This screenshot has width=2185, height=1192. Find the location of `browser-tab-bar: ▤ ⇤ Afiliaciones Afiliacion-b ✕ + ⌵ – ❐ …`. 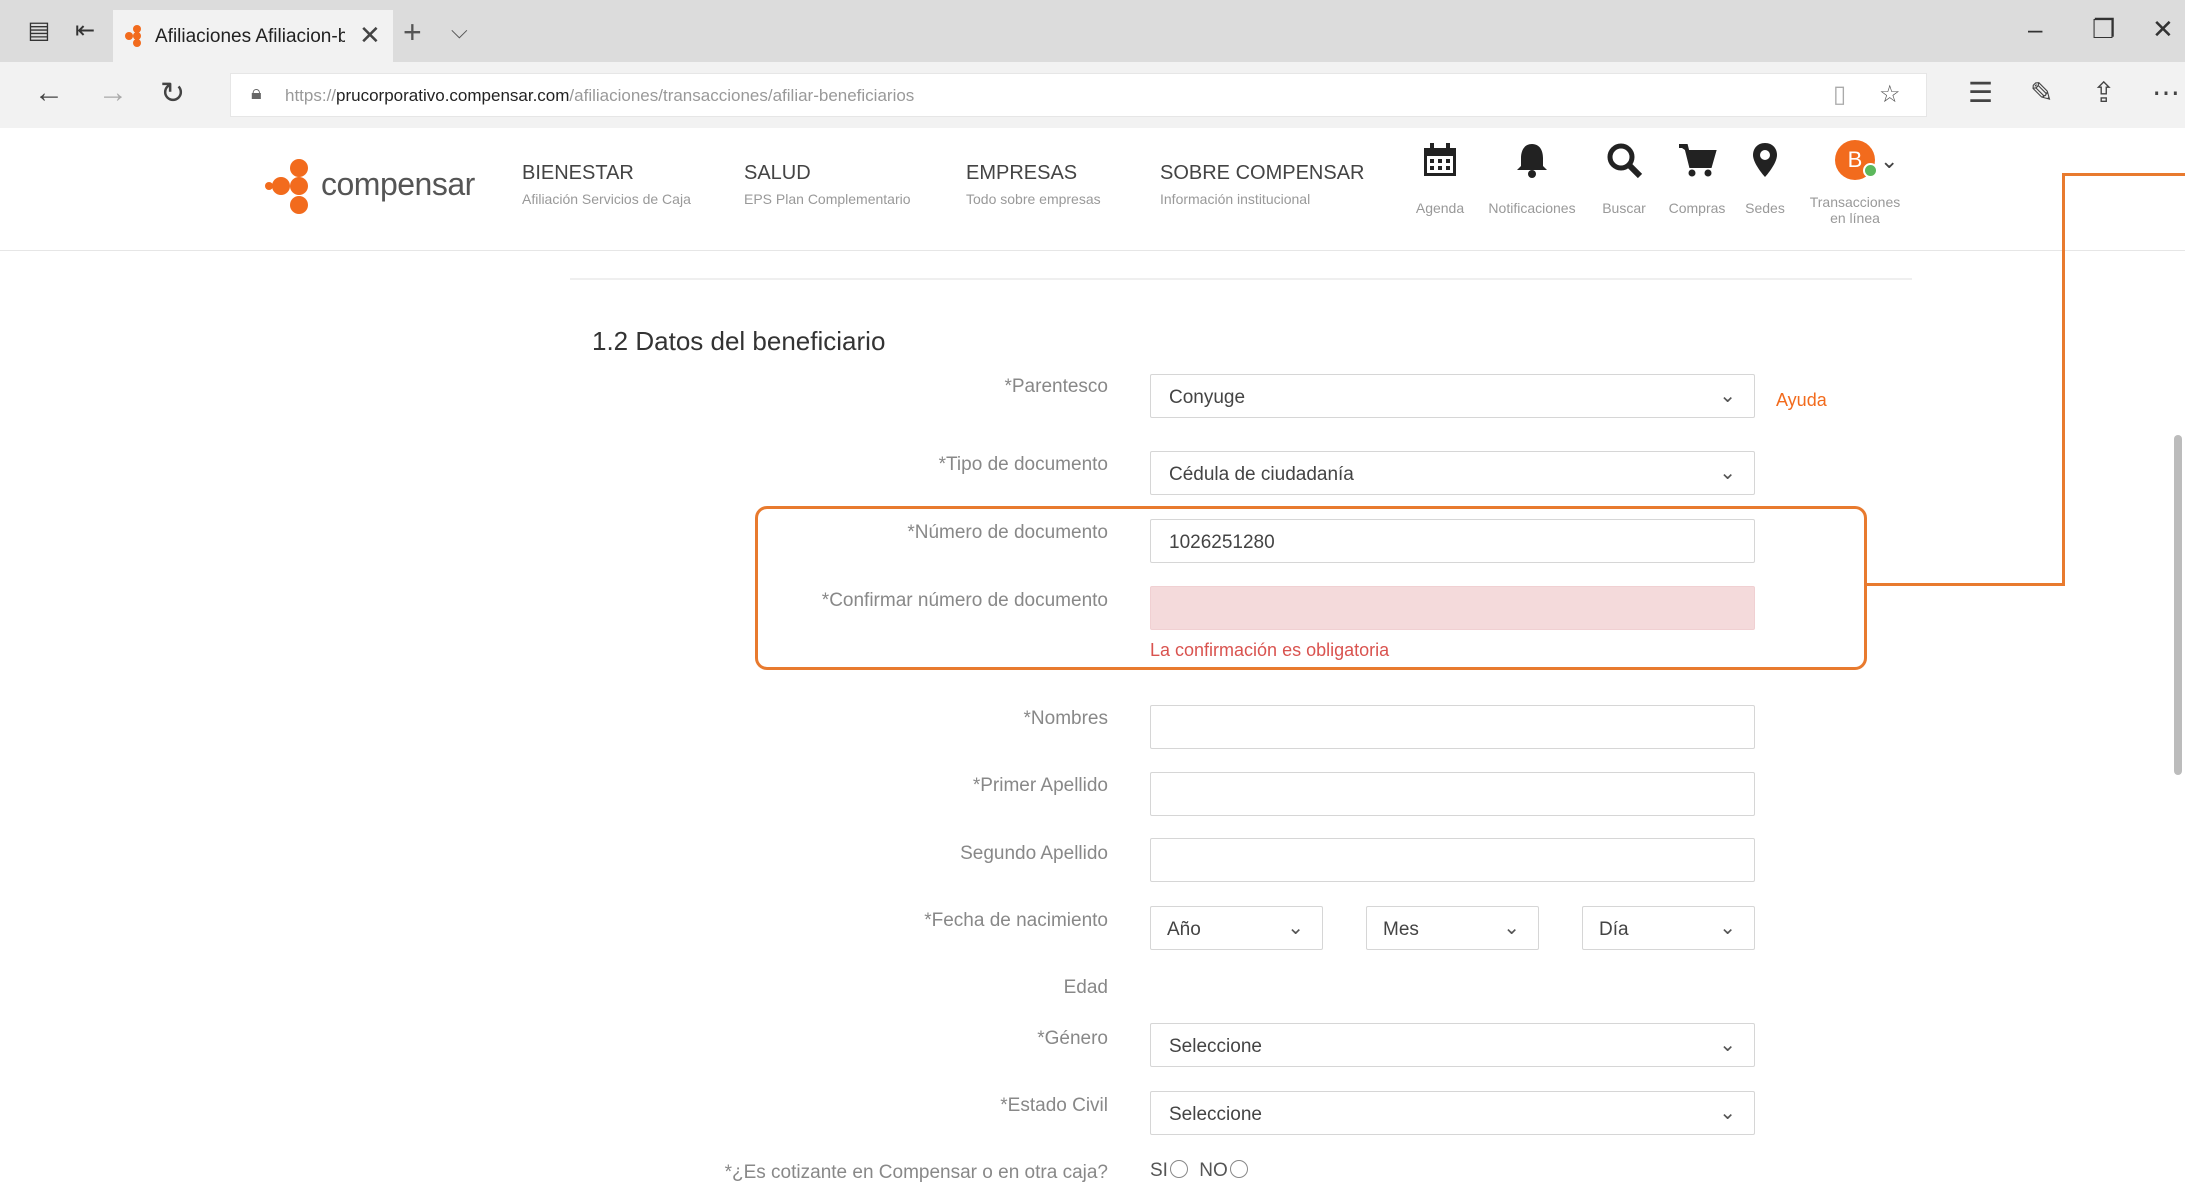

browser-tab-bar: ▤ ⇤ Afiliaciones Afiliacion-b ✕ + ⌵ – ❐ … is located at coordinates (1092, 31).